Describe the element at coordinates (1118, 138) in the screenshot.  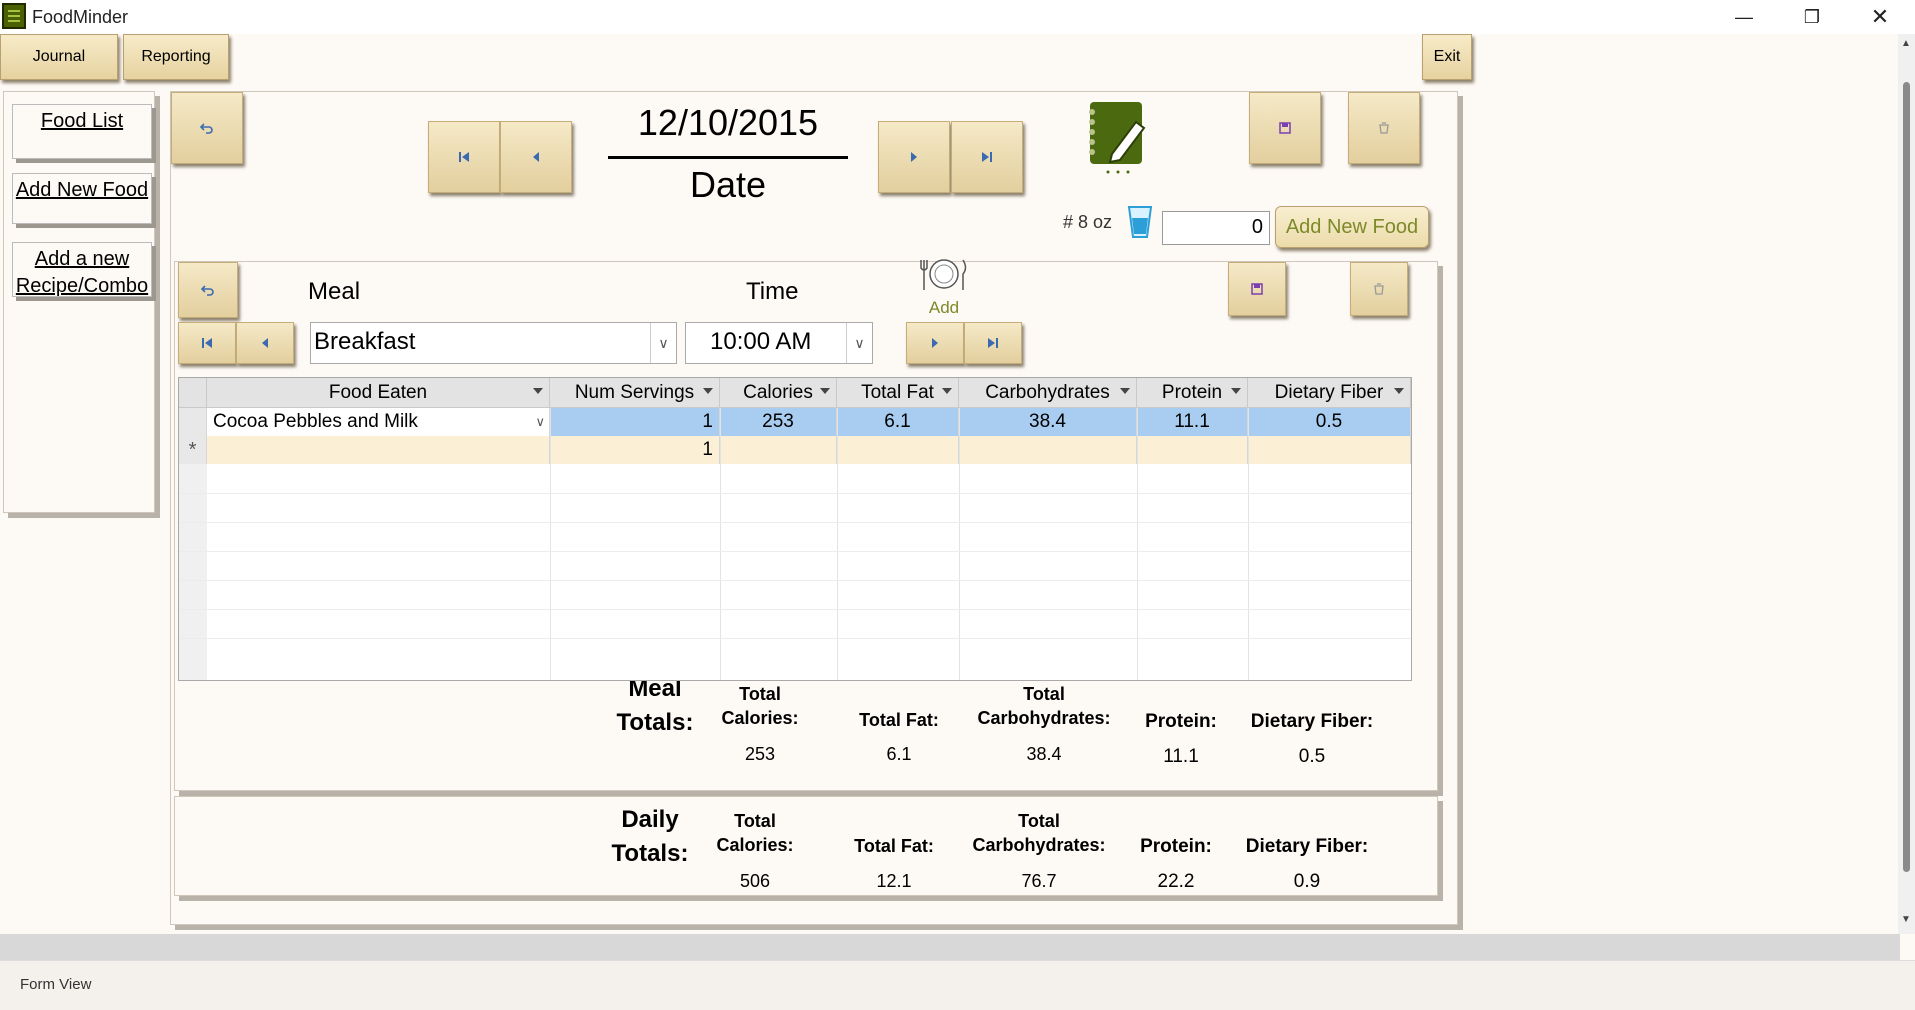
I see `journal-notebook-icon` at that location.